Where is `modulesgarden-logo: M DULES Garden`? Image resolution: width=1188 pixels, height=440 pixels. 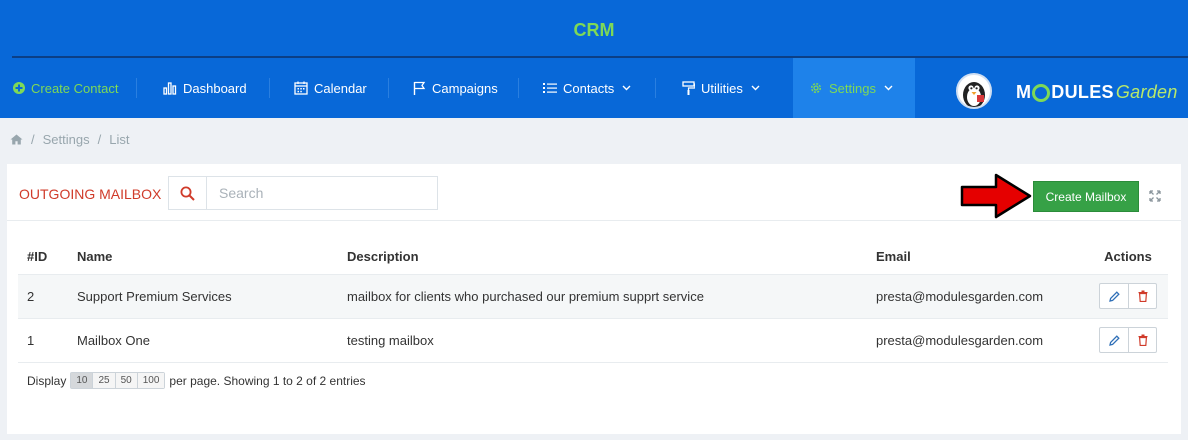 modulesgarden-logo: M DULES Garden is located at coordinates (1097, 91).